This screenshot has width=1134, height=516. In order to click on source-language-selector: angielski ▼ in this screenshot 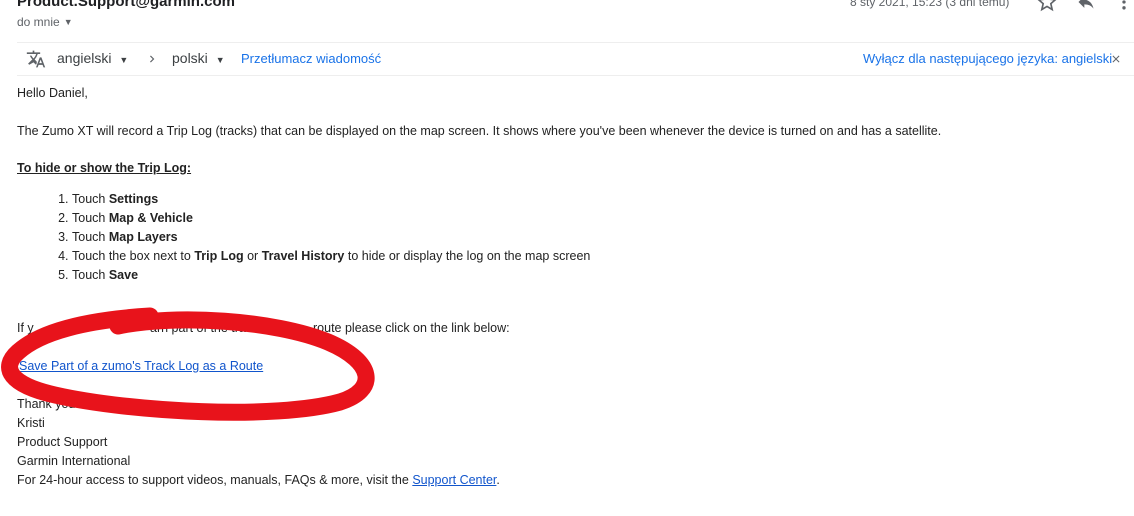, I will do `click(92, 58)`.